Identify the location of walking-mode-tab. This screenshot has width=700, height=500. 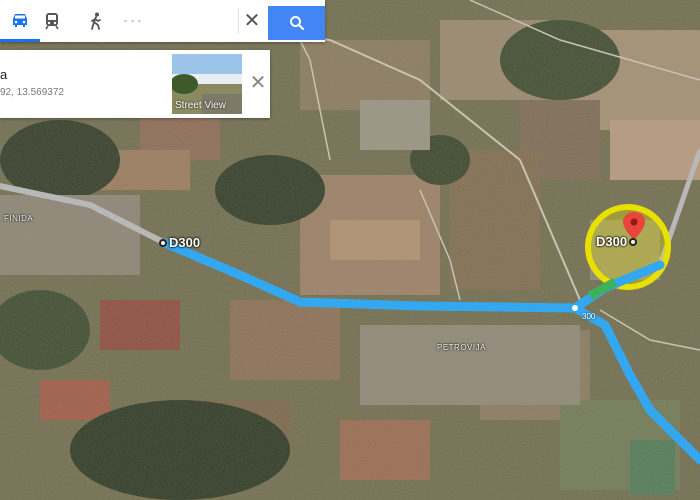
(96, 21).